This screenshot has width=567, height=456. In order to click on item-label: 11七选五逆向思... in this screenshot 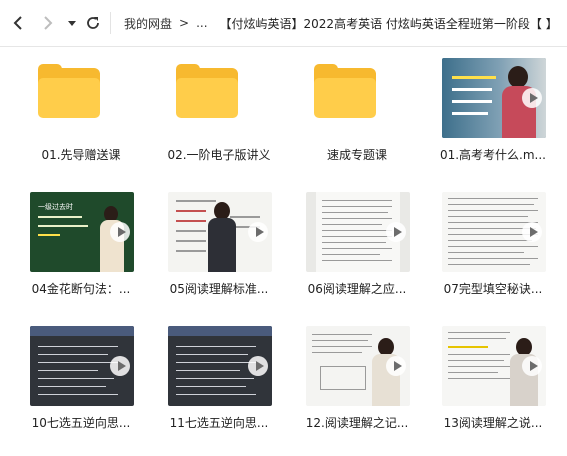, I will do `click(219, 423)`.